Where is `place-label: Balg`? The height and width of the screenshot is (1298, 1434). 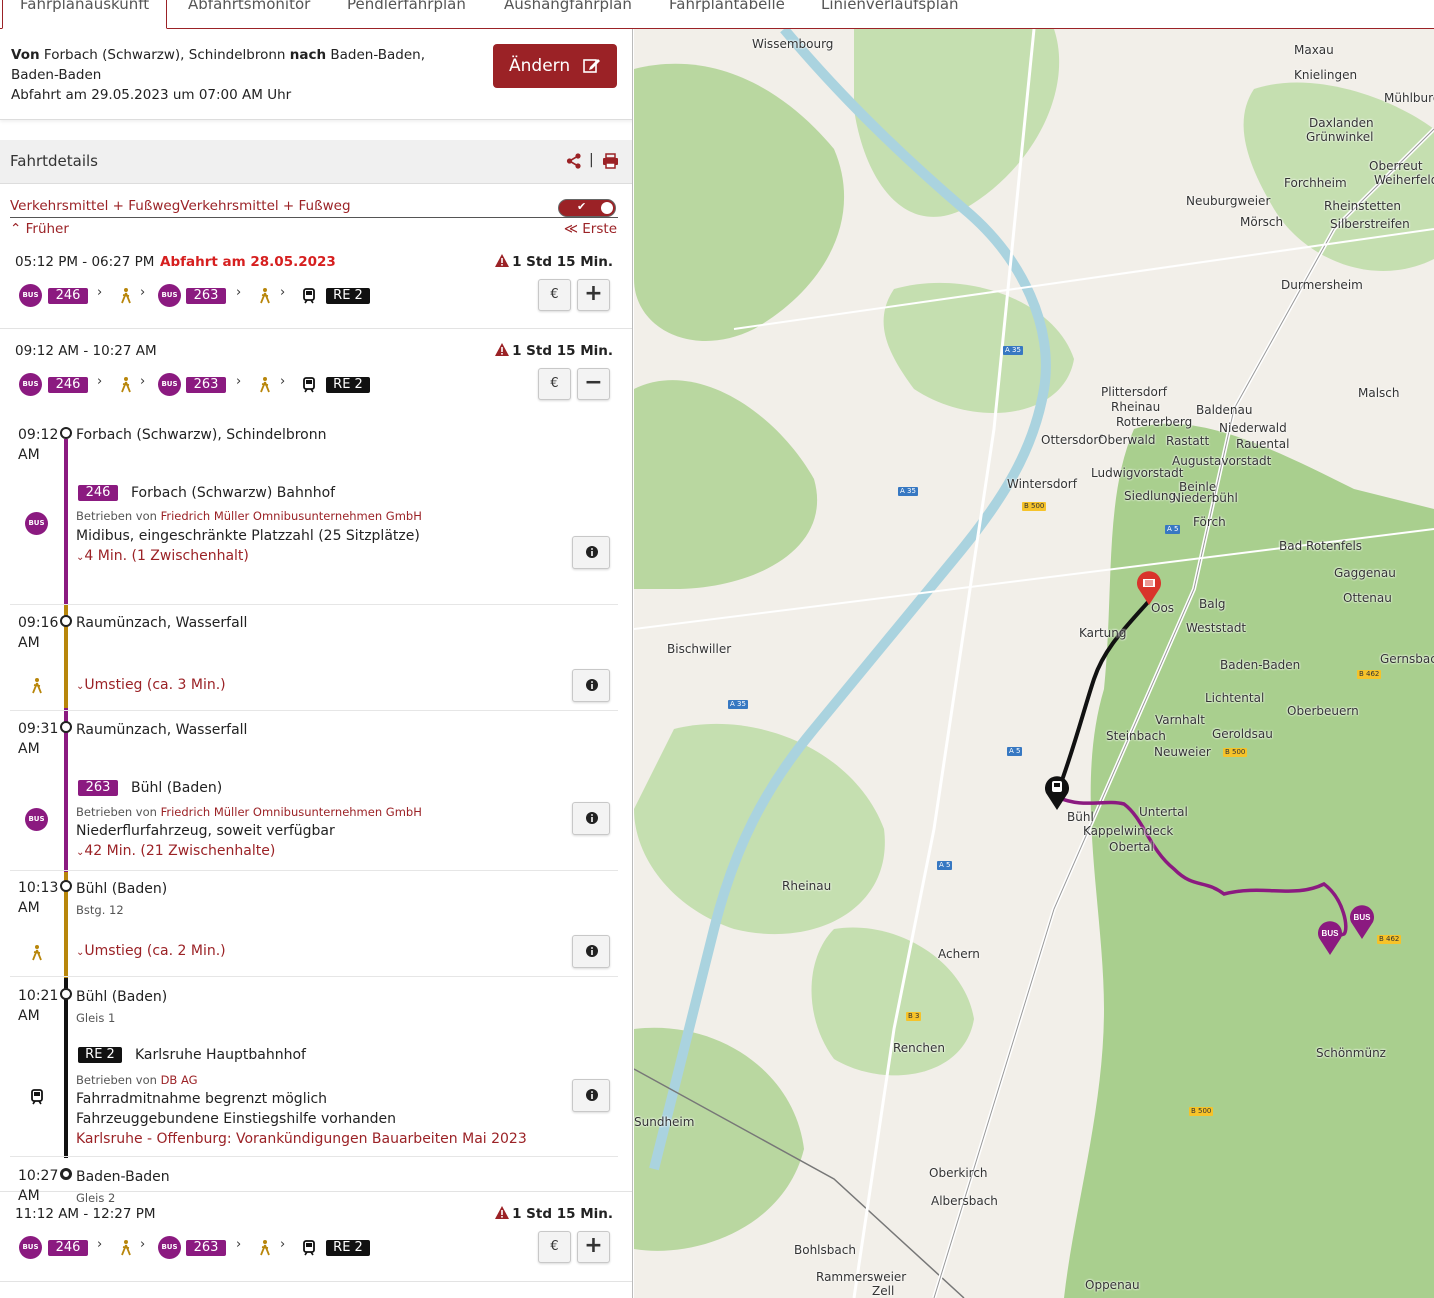
place-label: Balg is located at coordinates (1212, 604).